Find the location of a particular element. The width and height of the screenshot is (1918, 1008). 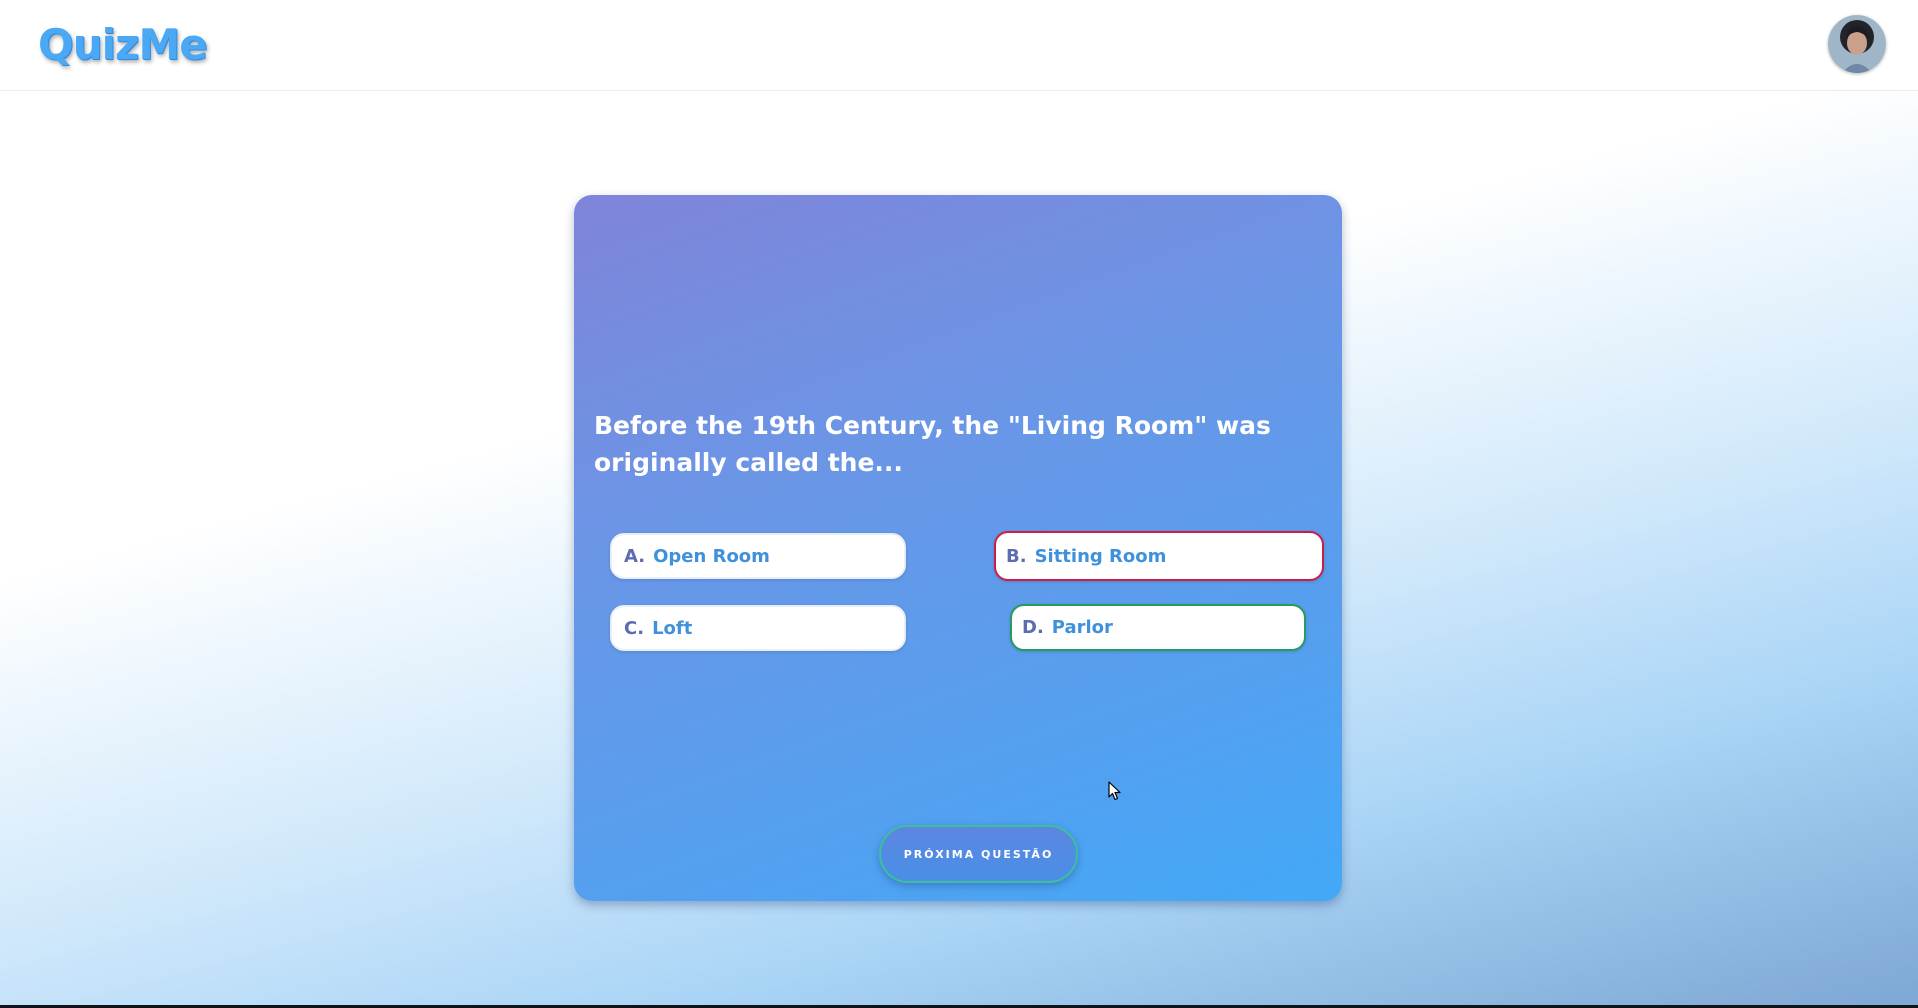

app-logo: QuizMe is located at coordinates (123, 44).